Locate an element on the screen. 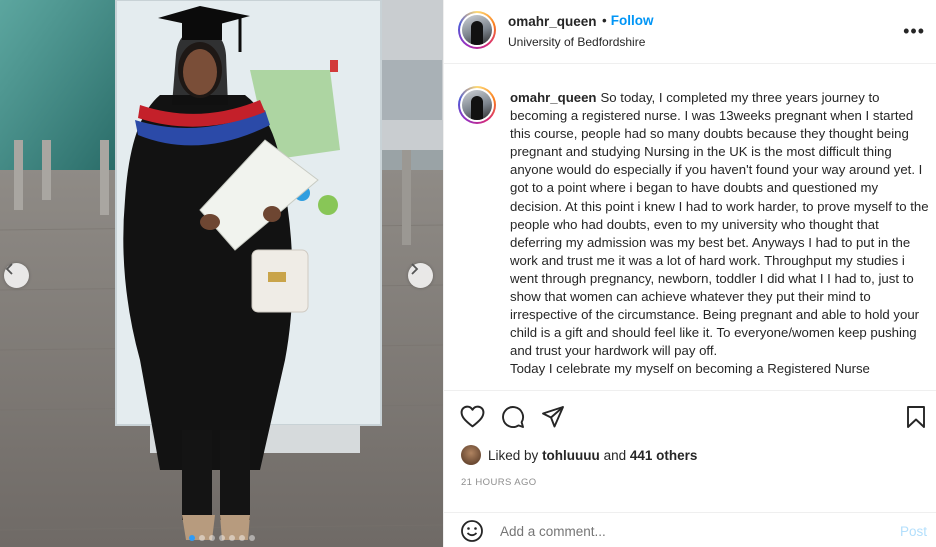 The image size is (936, 547). likes-summary: Liked by tohluuuu and 441 others is located at coordinates (579, 455).